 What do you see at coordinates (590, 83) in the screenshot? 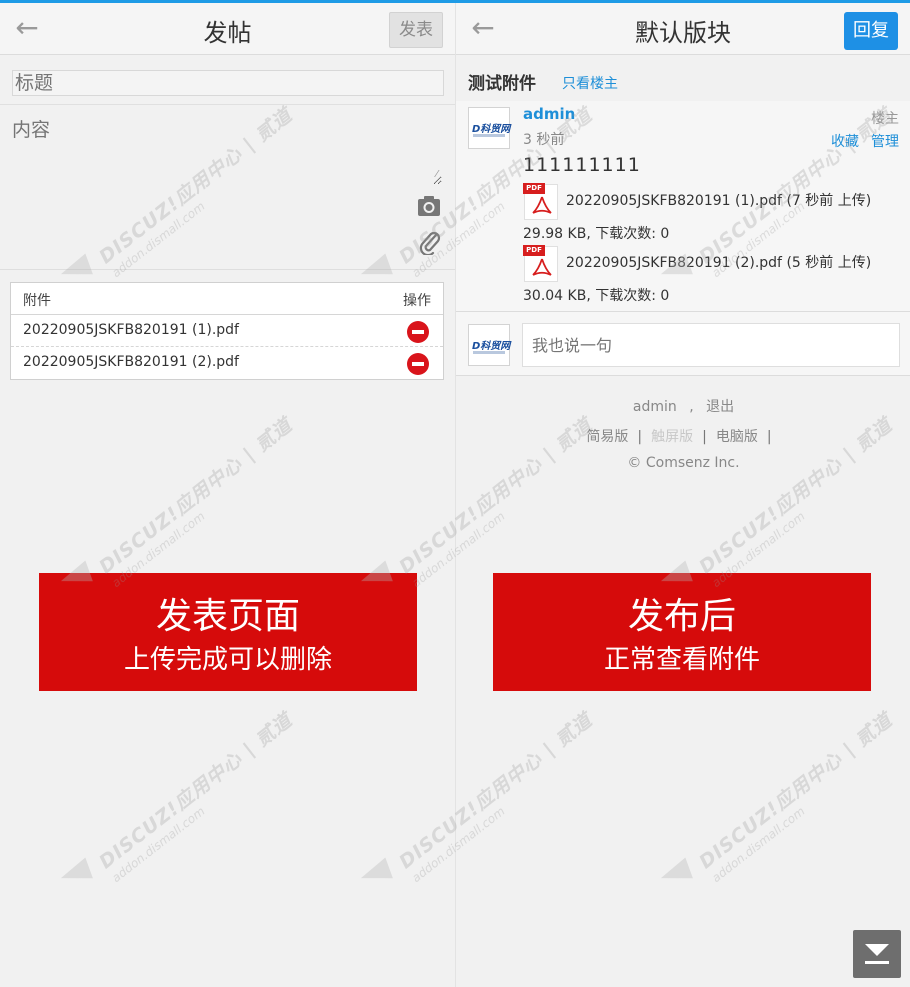
I see `only-op-link: 只看楼主` at bounding box center [590, 83].